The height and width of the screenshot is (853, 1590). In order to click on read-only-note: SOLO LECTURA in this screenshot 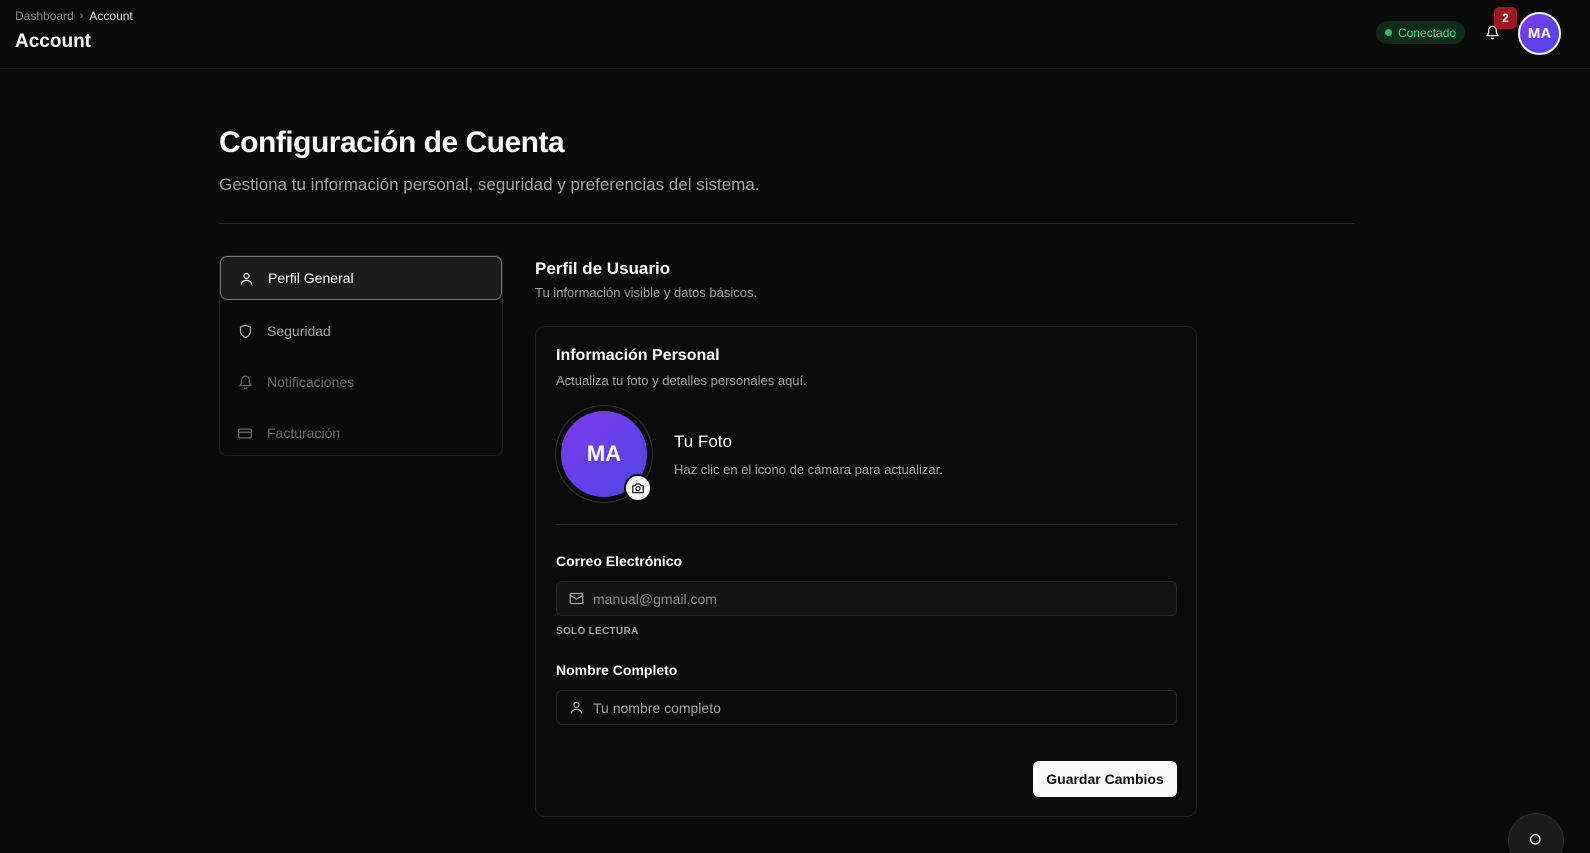, I will do `click(597, 631)`.